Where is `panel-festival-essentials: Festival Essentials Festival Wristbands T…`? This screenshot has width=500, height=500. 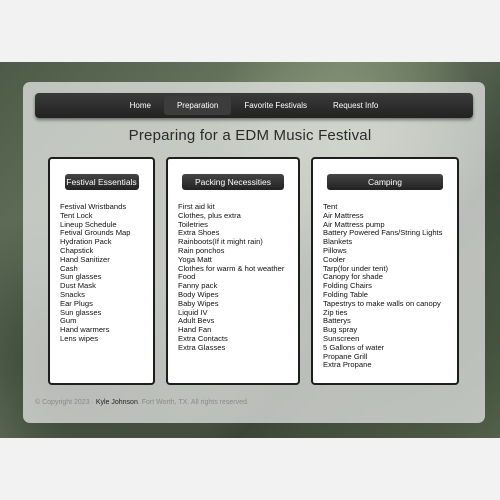 panel-festival-essentials: Festival Essentials Festival Wristbands T… is located at coordinates (101, 271).